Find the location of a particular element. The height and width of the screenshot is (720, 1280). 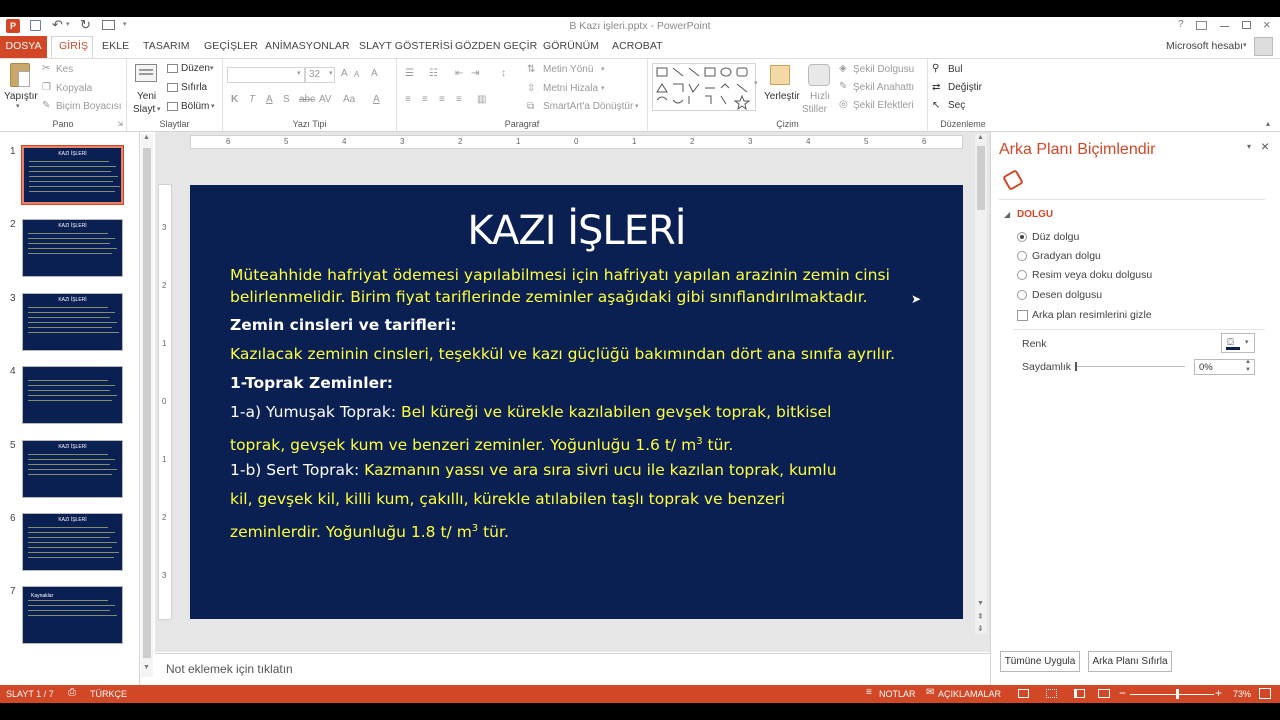

font-size-dropdown-icon: ▾ is located at coordinates (331, 73).